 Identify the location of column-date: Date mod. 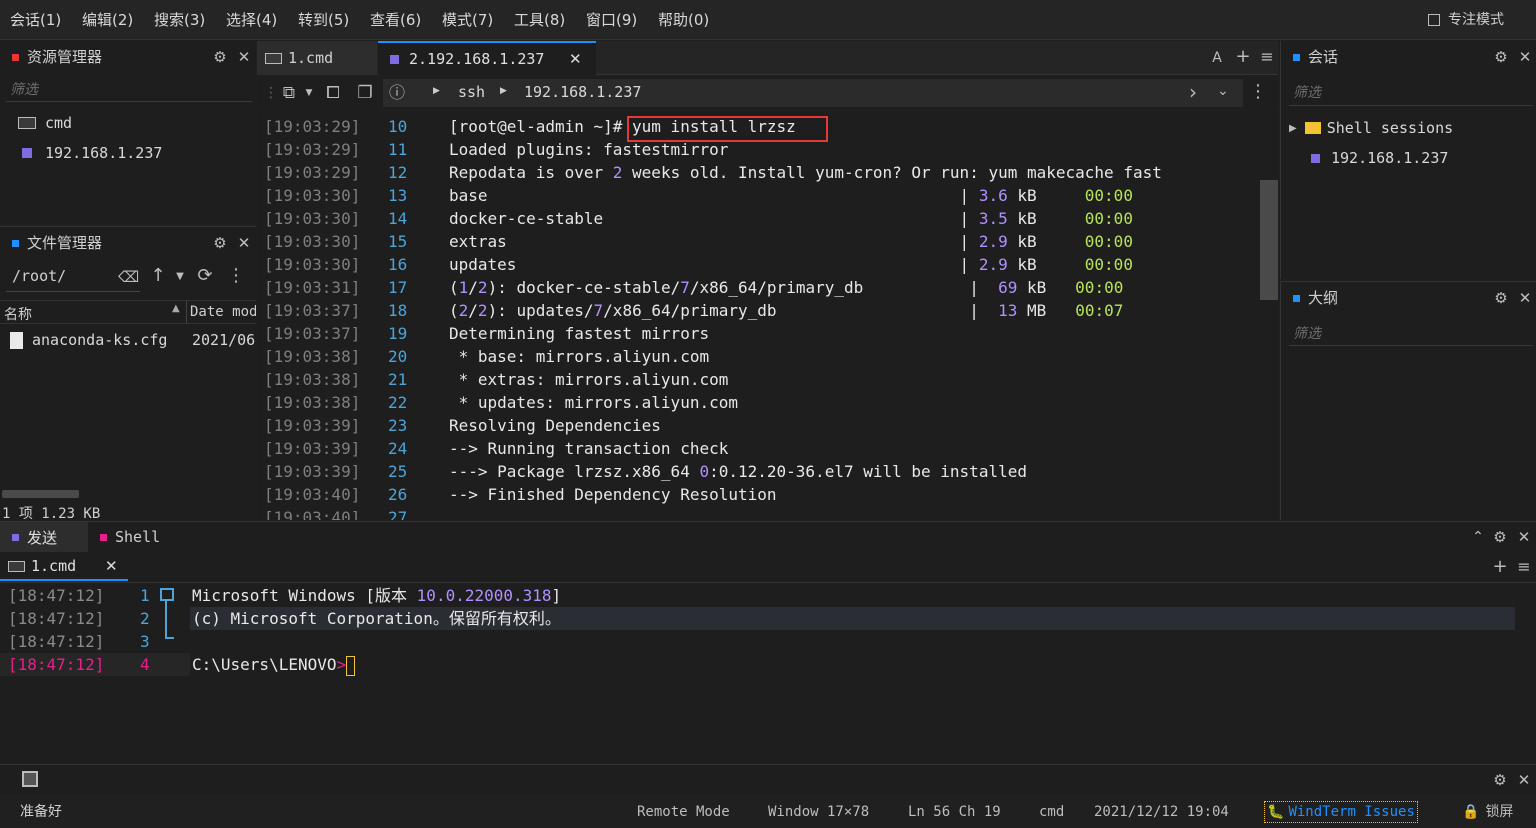
(223, 312).